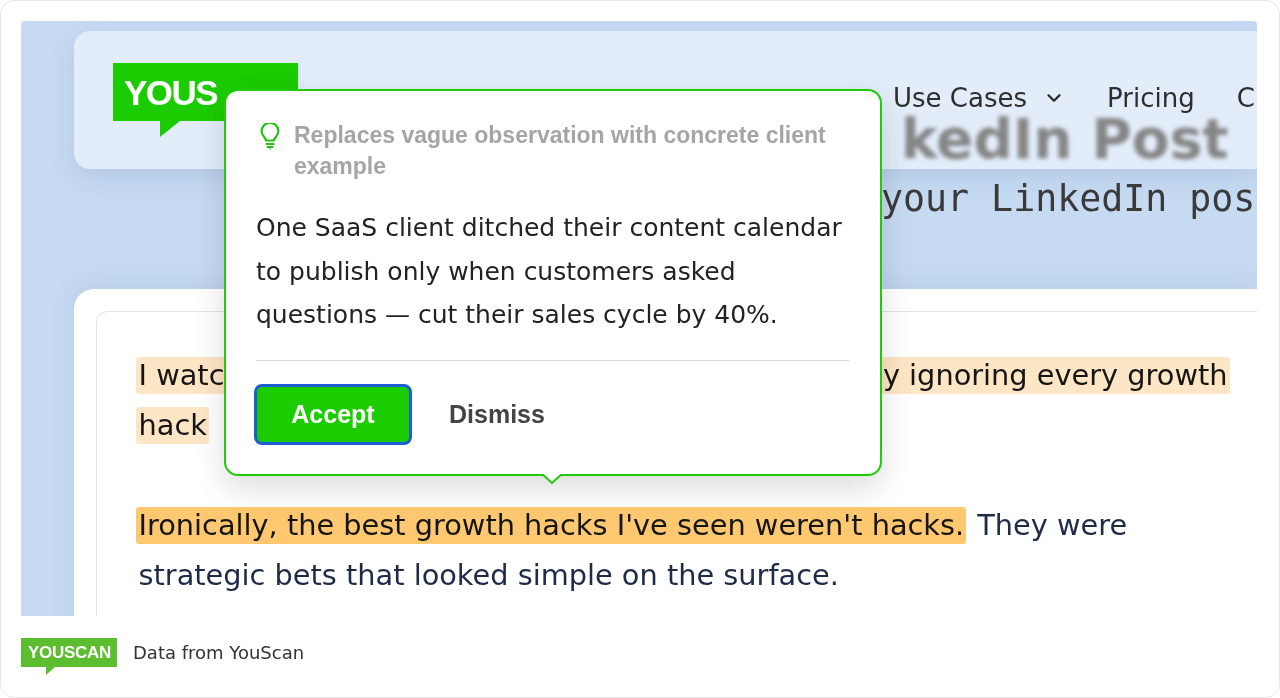  I want to click on footer-logo: YOUSCAN, so click(69, 656).